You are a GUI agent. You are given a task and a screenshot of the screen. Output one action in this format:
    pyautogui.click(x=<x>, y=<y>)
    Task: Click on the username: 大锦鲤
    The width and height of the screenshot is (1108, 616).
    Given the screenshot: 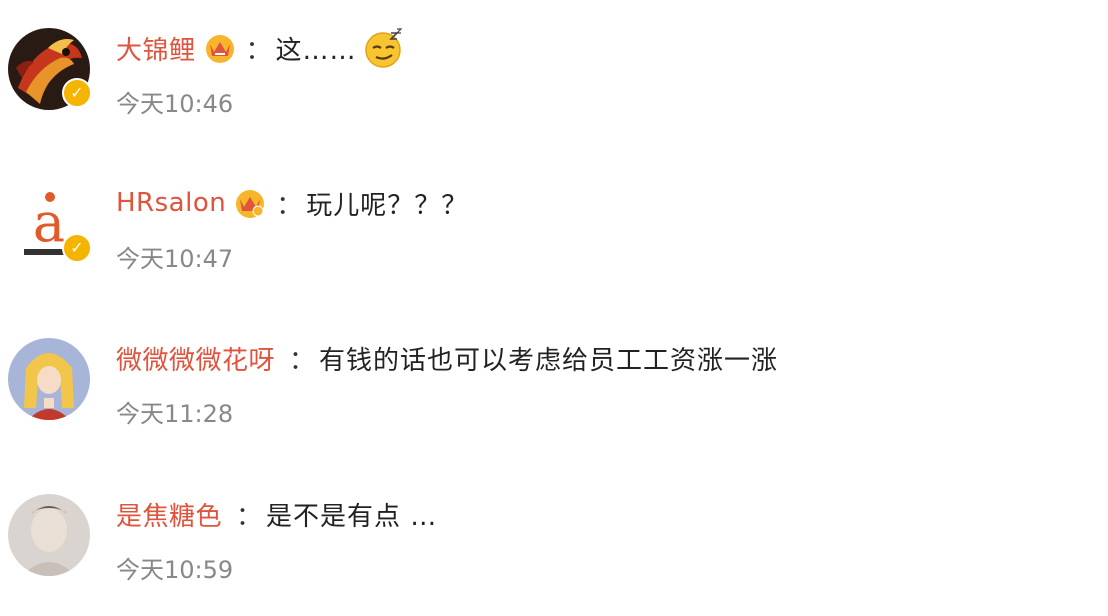 What is the action you would take?
    pyautogui.click(x=156, y=48)
    